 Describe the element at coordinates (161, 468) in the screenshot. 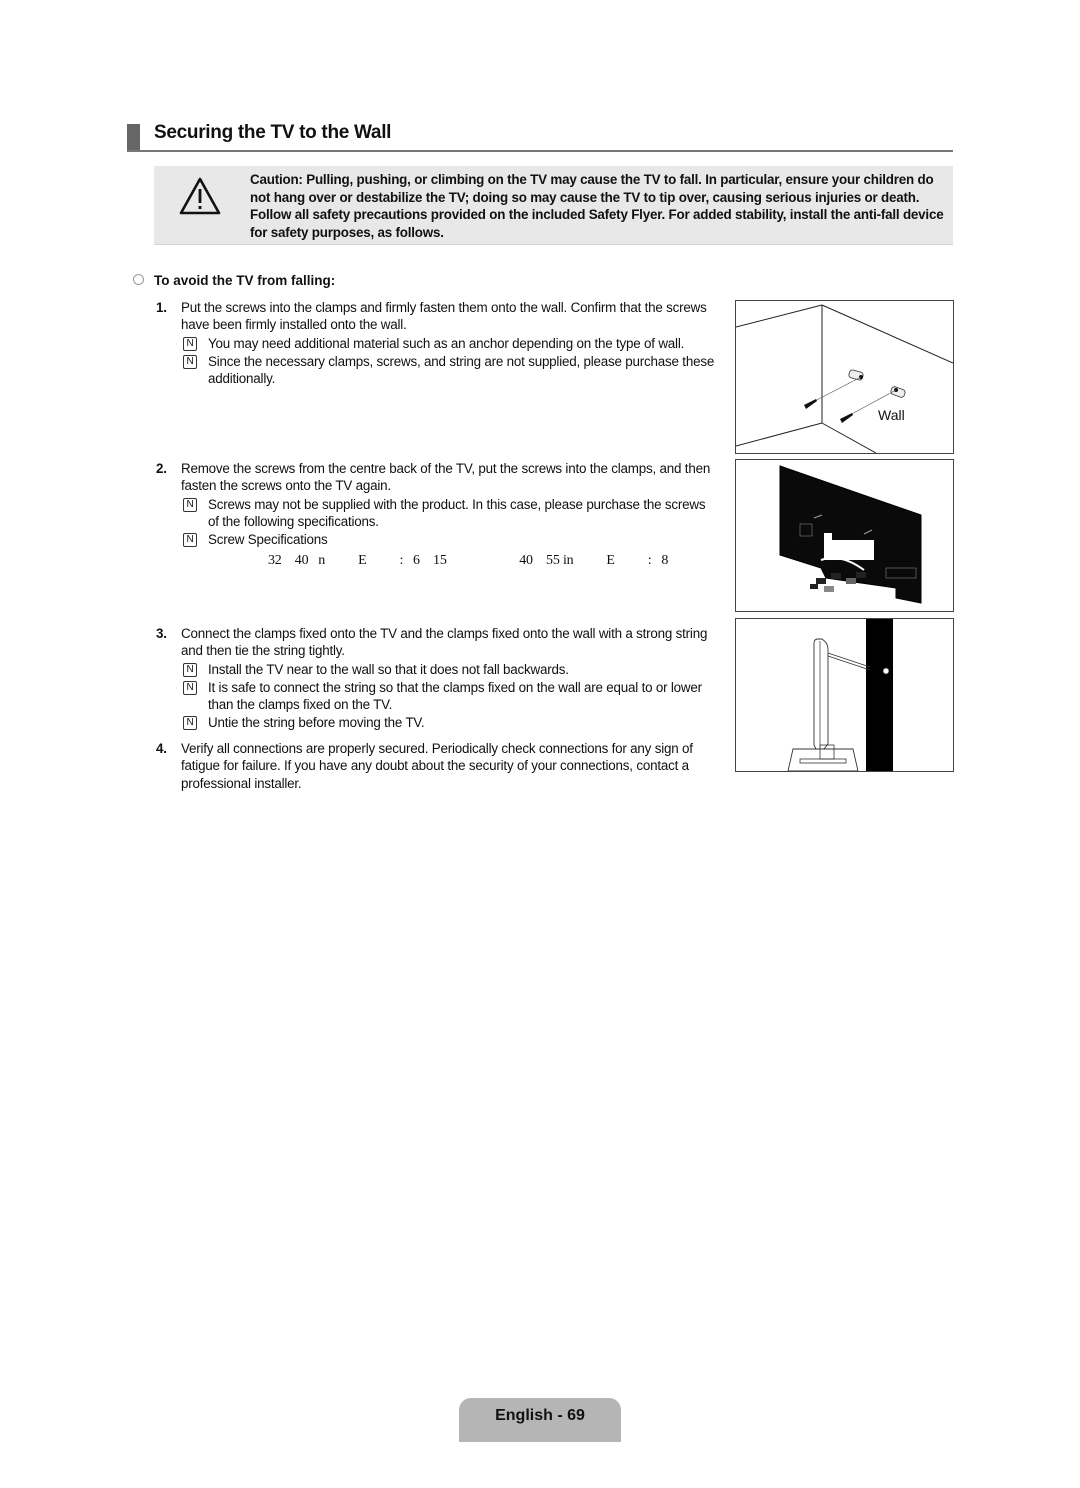

I see `step-number: 2.` at that location.